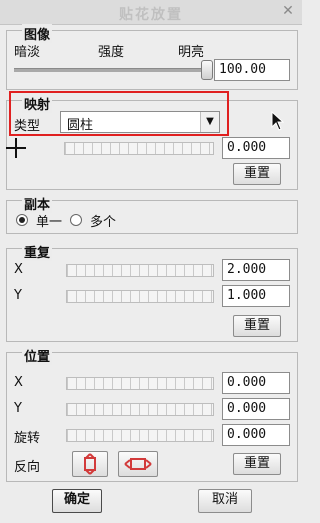 This screenshot has height=523, width=320. I want to click on rotate-label: 旋转, so click(27, 438).